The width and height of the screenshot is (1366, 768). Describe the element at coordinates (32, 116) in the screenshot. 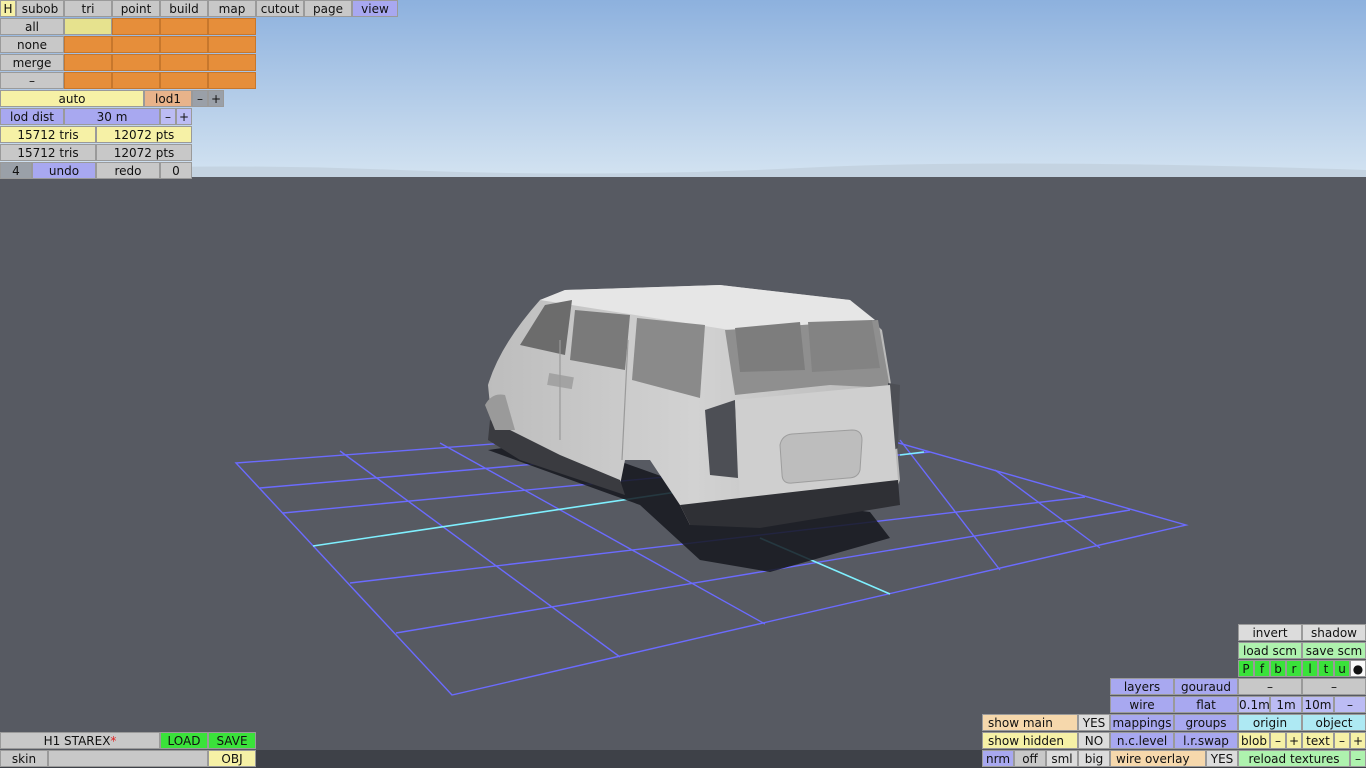

I see `lod-dist-label: lod dist` at that location.